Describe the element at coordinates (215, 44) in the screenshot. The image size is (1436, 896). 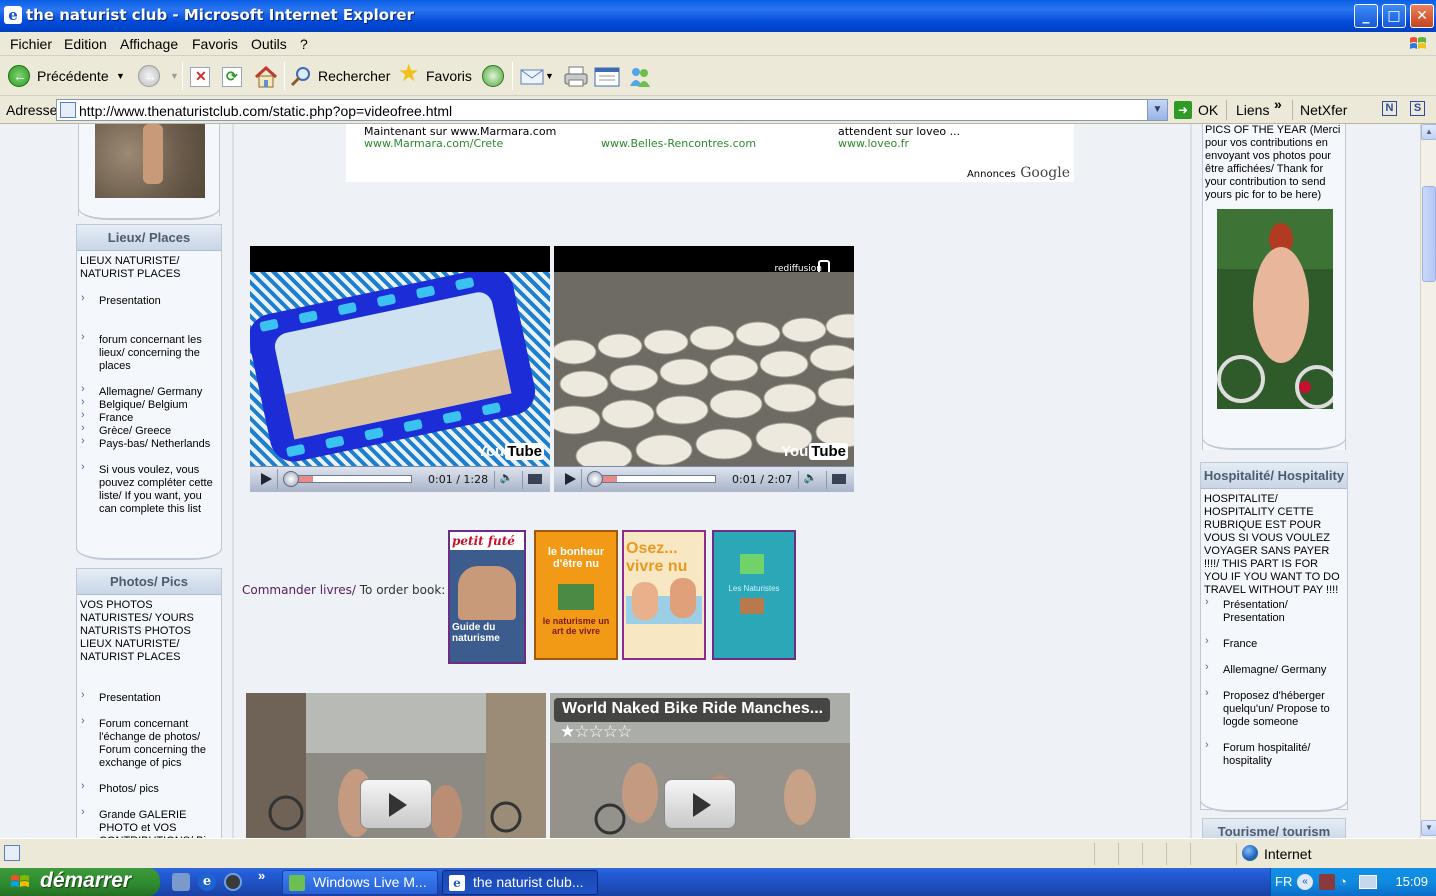
I see `menu-favoris: Favoris` at that location.